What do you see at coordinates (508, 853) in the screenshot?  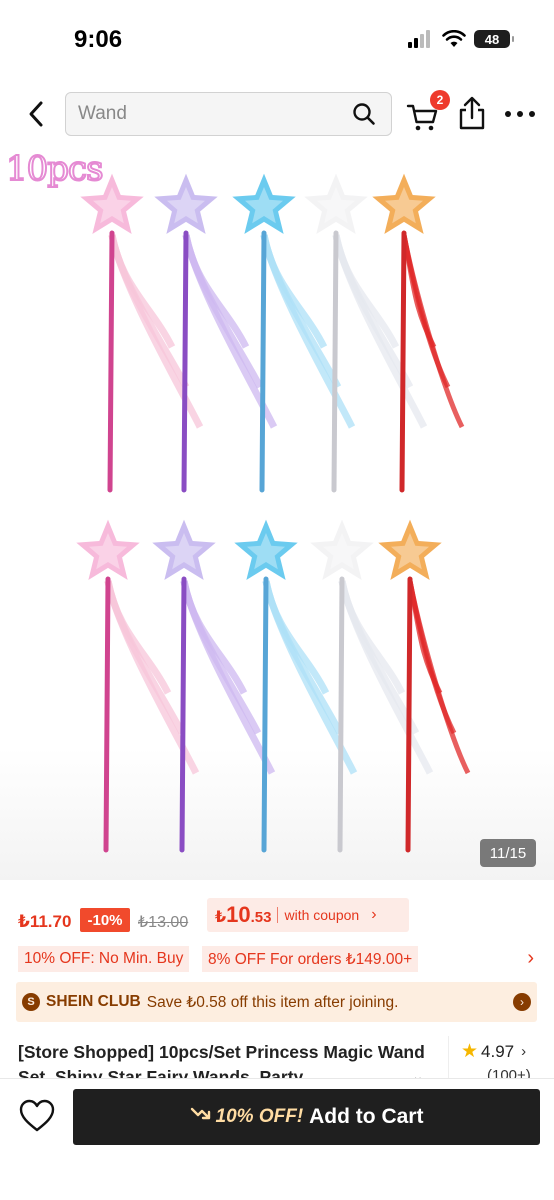 I see `image-counter: 11/15` at bounding box center [508, 853].